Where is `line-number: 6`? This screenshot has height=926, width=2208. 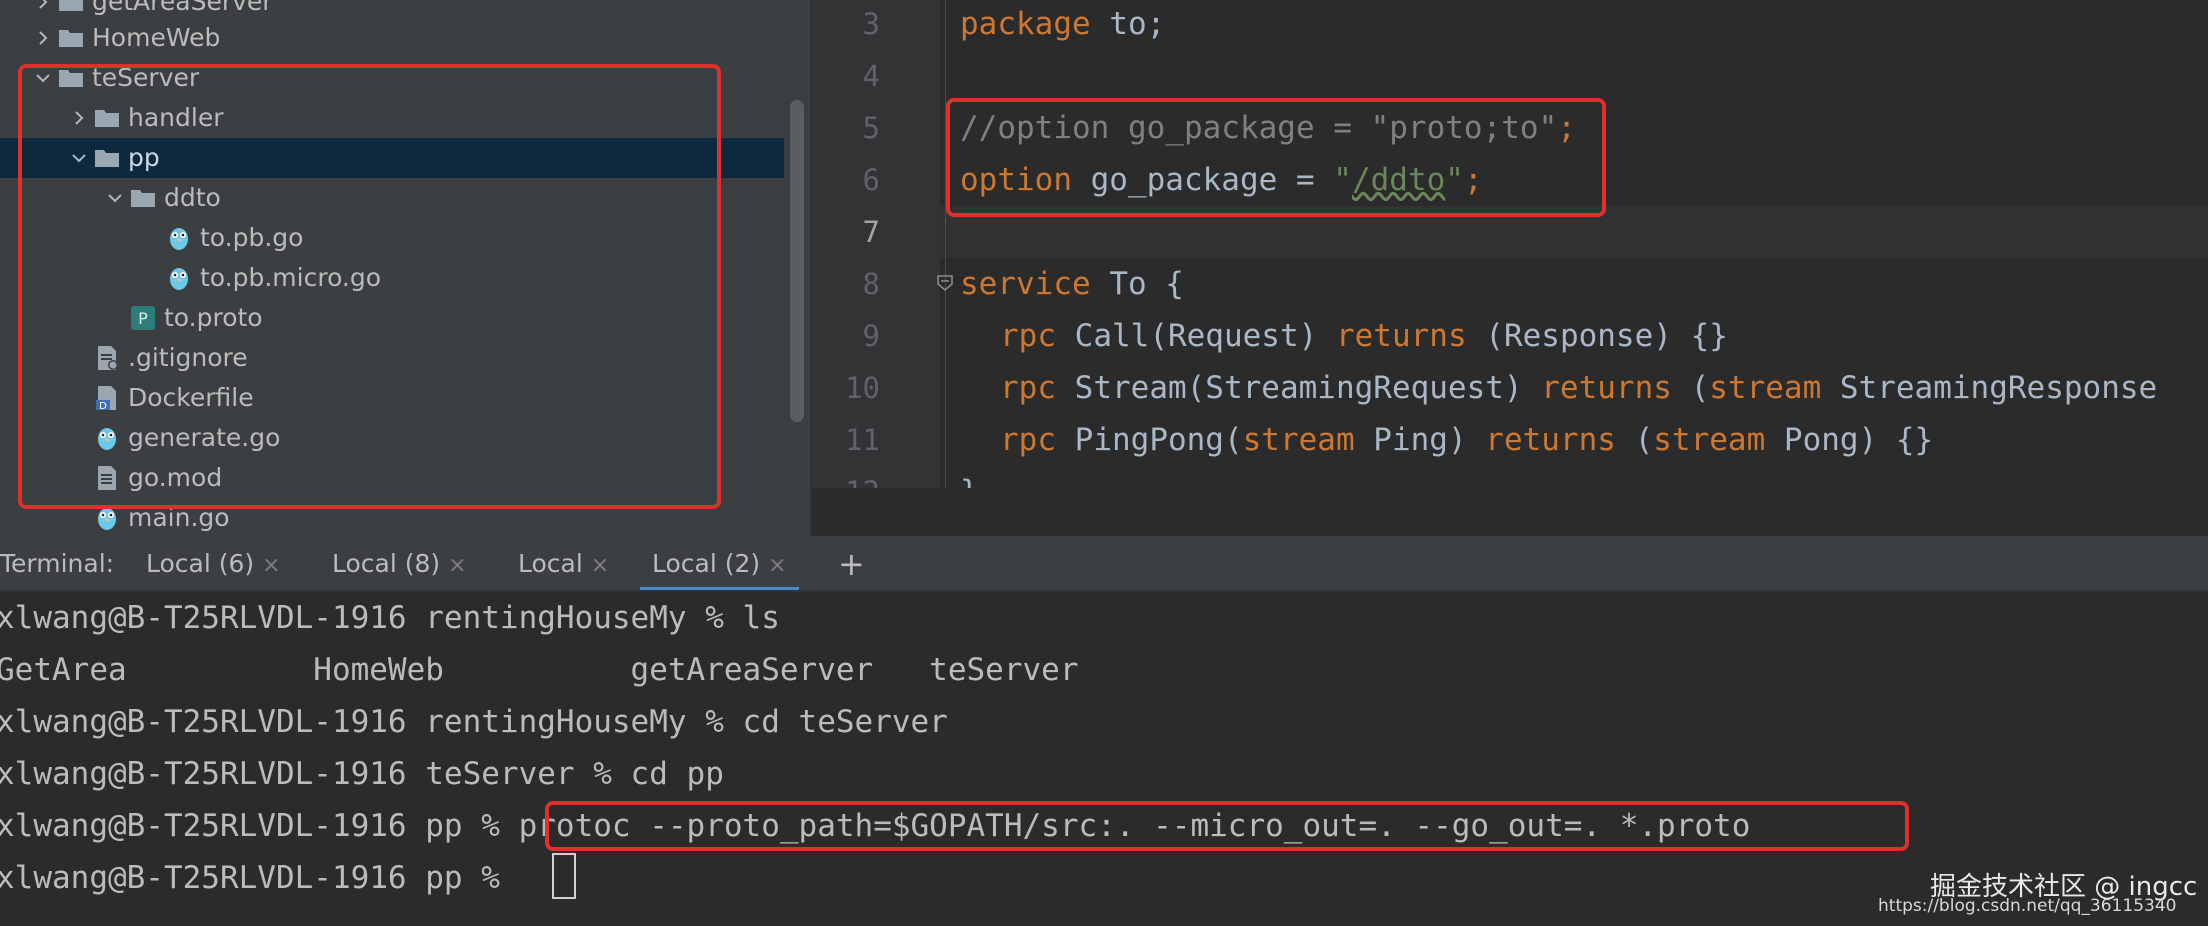
line-number: 6 is located at coordinates (871, 180).